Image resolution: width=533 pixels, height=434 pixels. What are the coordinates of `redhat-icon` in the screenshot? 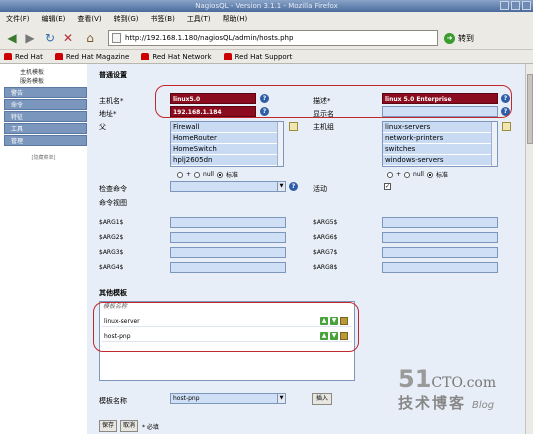 It's located at (8, 56).